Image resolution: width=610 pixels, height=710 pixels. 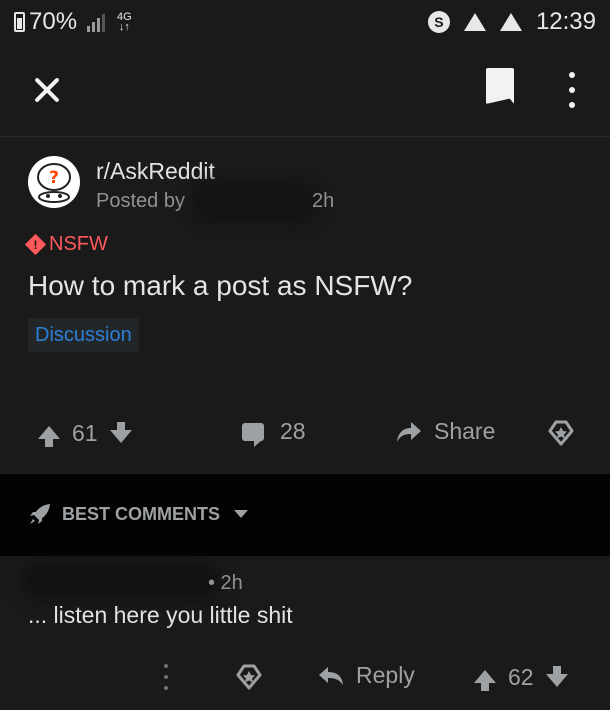 I want to click on status-bar: 70% 4G ↓↑ S 12:39, so click(x=305, y=22).